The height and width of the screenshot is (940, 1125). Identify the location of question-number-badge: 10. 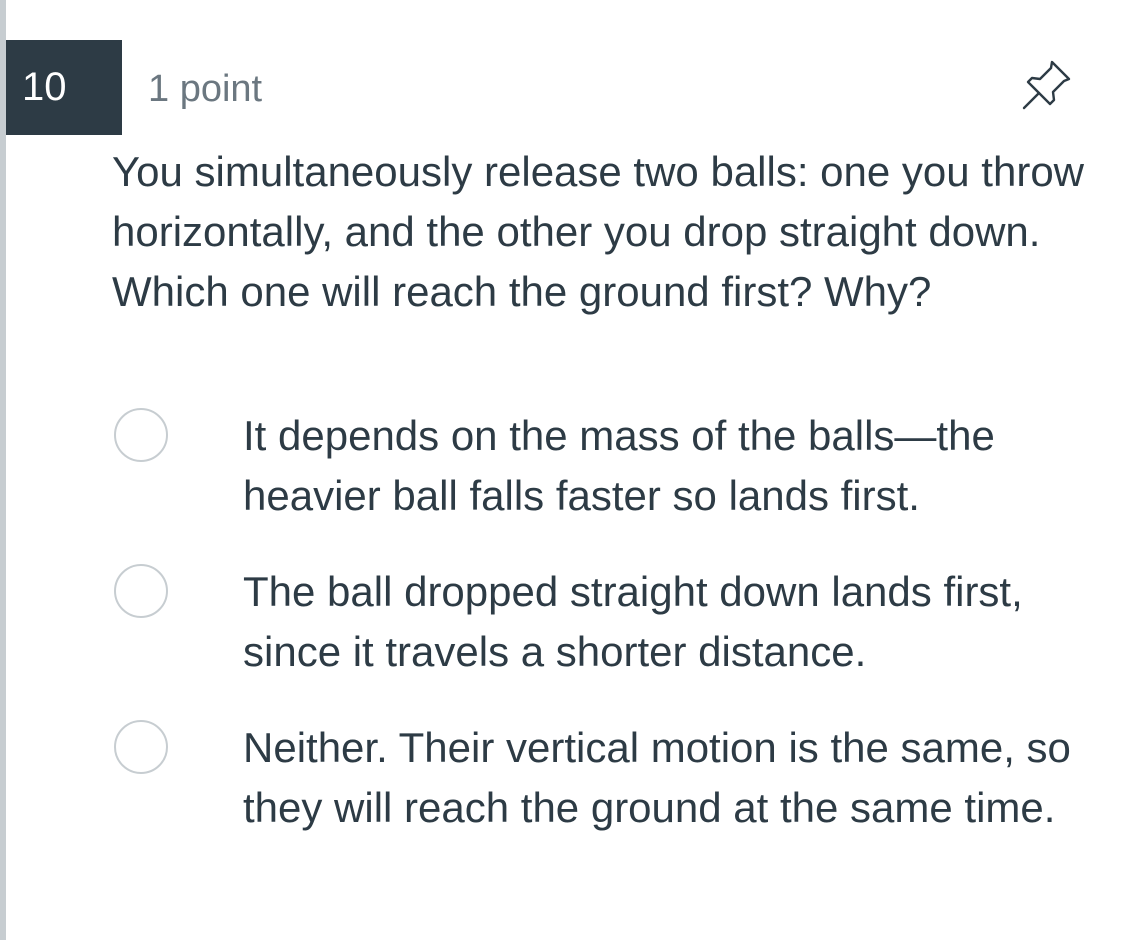
(64, 87).